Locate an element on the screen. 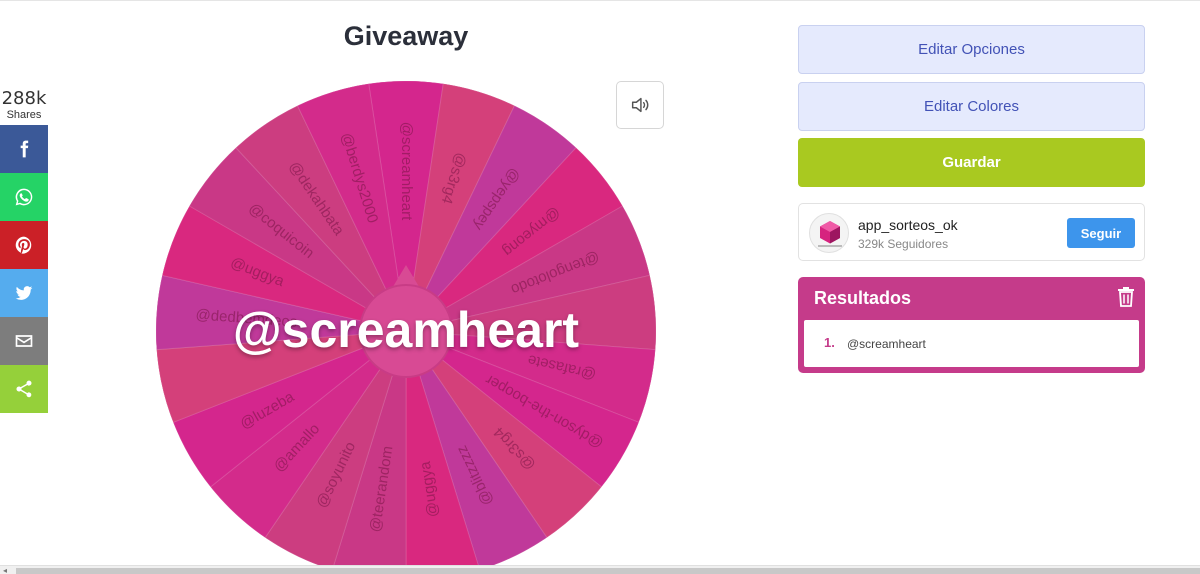 The height and width of the screenshot is (574, 1200). results-panel: Resultados 1. @screamheart is located at coordinates (971, 325).